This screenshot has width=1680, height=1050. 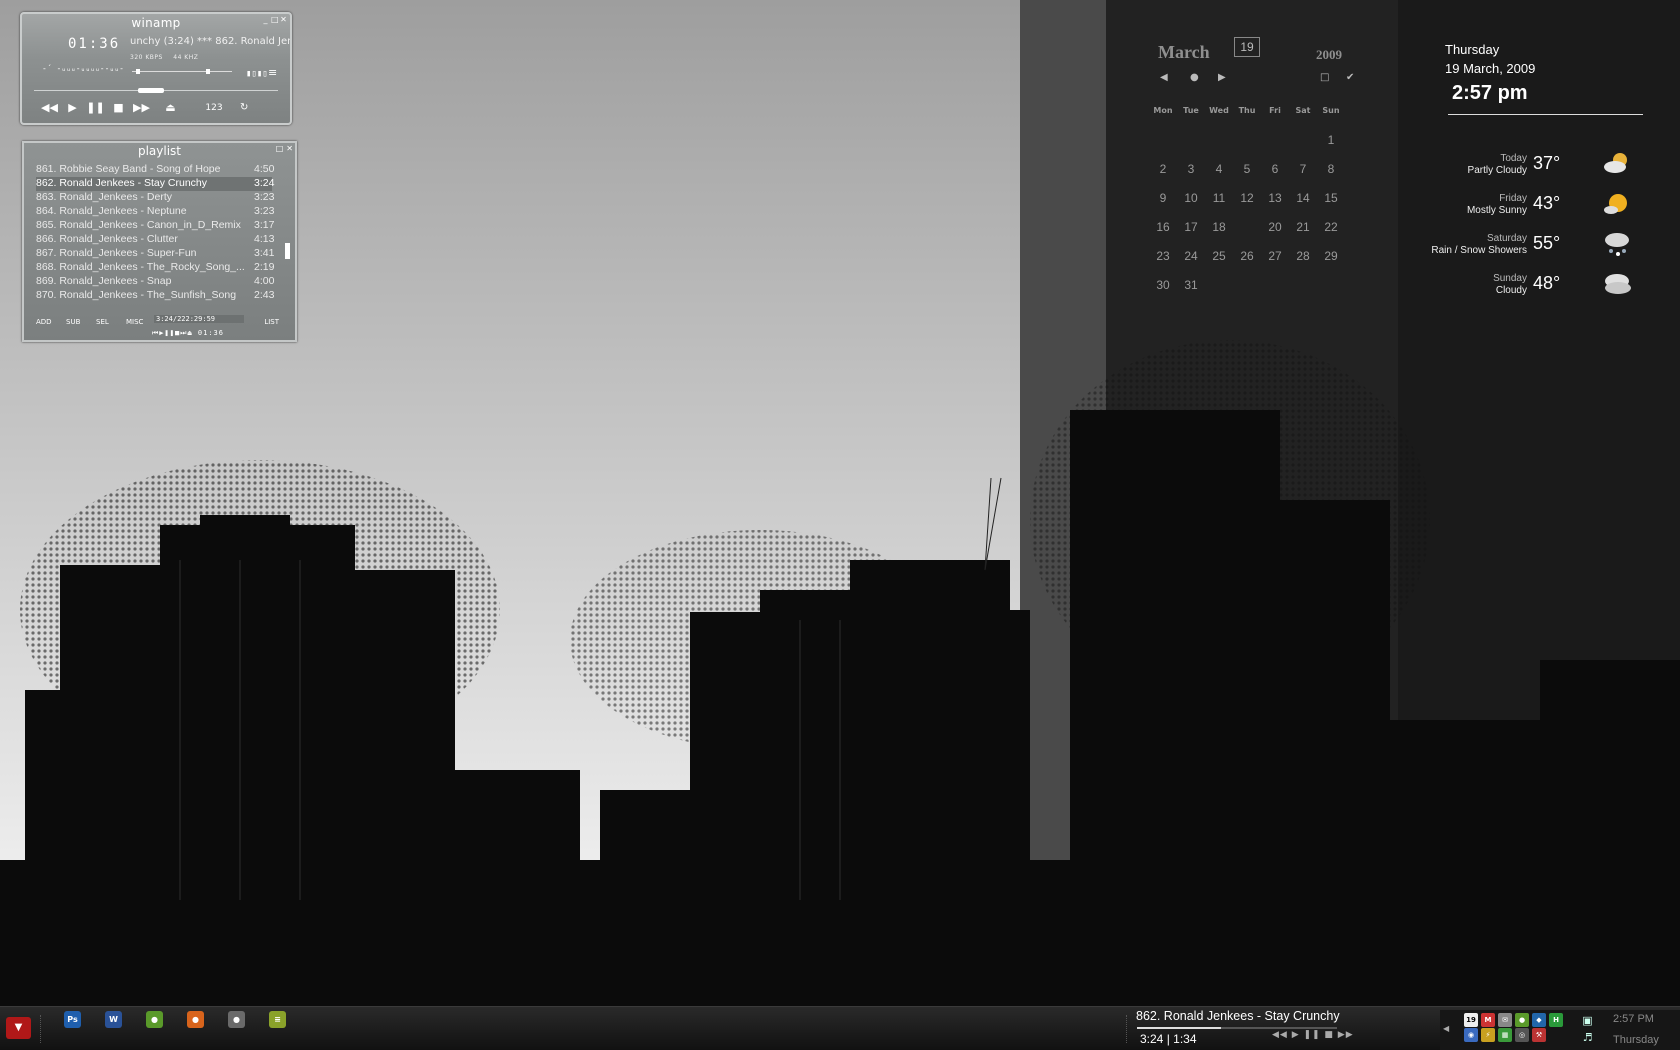 I want to click on calendar-day: 7, so click(x=1303, y=169).